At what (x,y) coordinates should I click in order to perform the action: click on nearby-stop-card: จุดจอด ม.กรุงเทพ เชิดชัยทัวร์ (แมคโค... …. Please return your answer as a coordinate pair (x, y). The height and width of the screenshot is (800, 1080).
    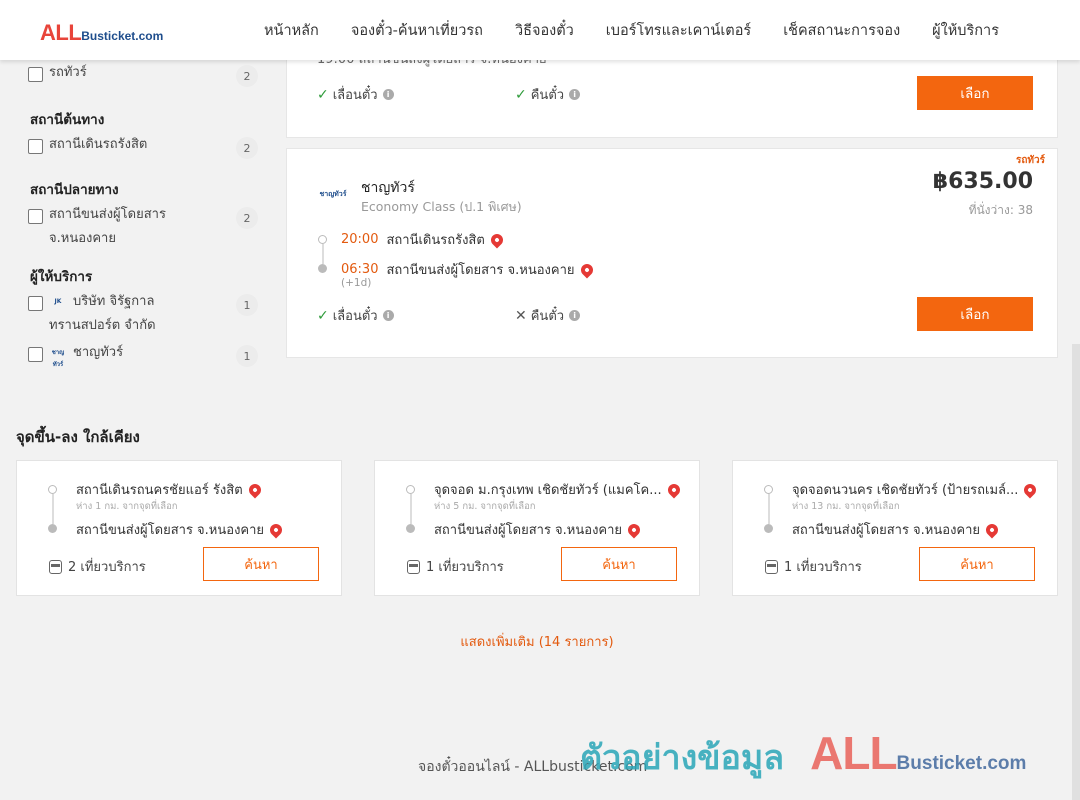
    Looking at the image, I should click on (537, 528).